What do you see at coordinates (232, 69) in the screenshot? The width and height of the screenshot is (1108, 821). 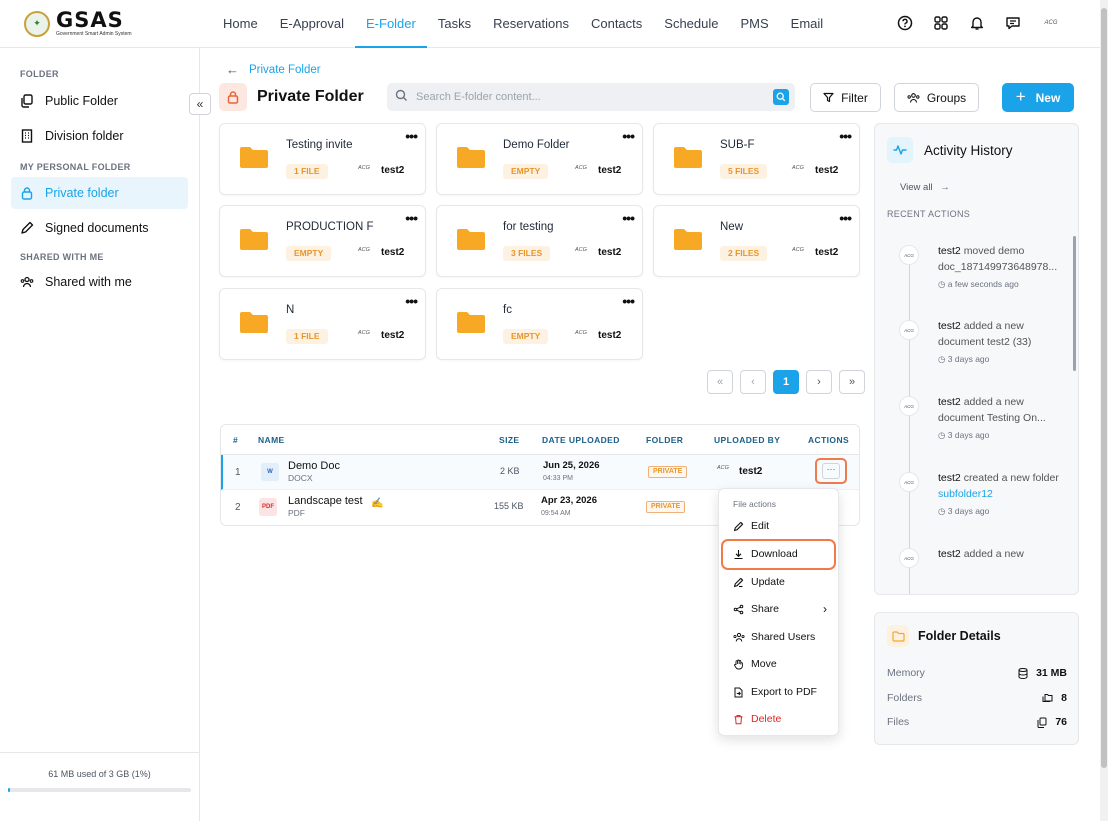 I see `arrow-left-icon: ←` at bounding box center [232, 69].